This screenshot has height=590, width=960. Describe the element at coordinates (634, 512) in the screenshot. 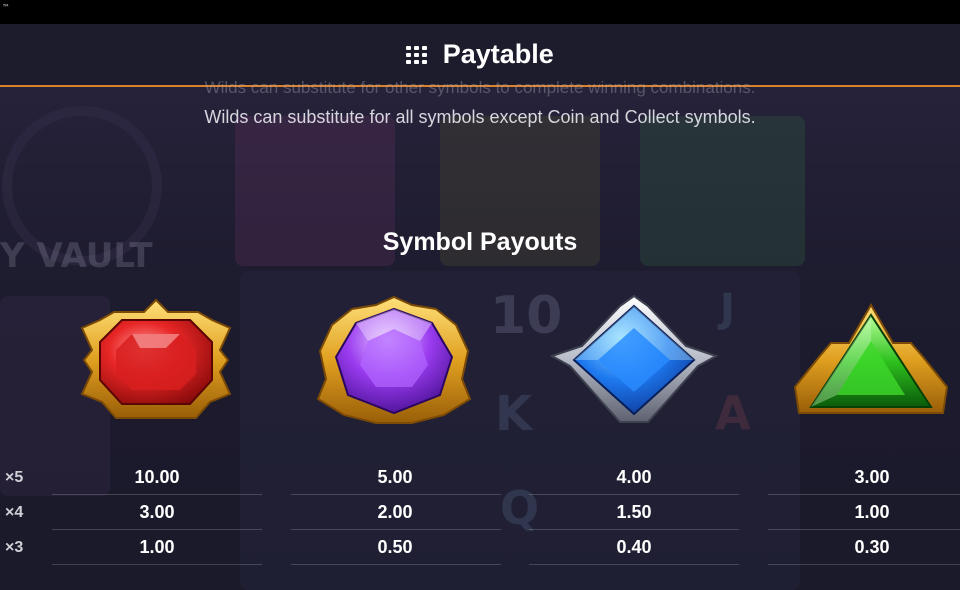

I see `payout-blue-x4: 1.50` at that location.